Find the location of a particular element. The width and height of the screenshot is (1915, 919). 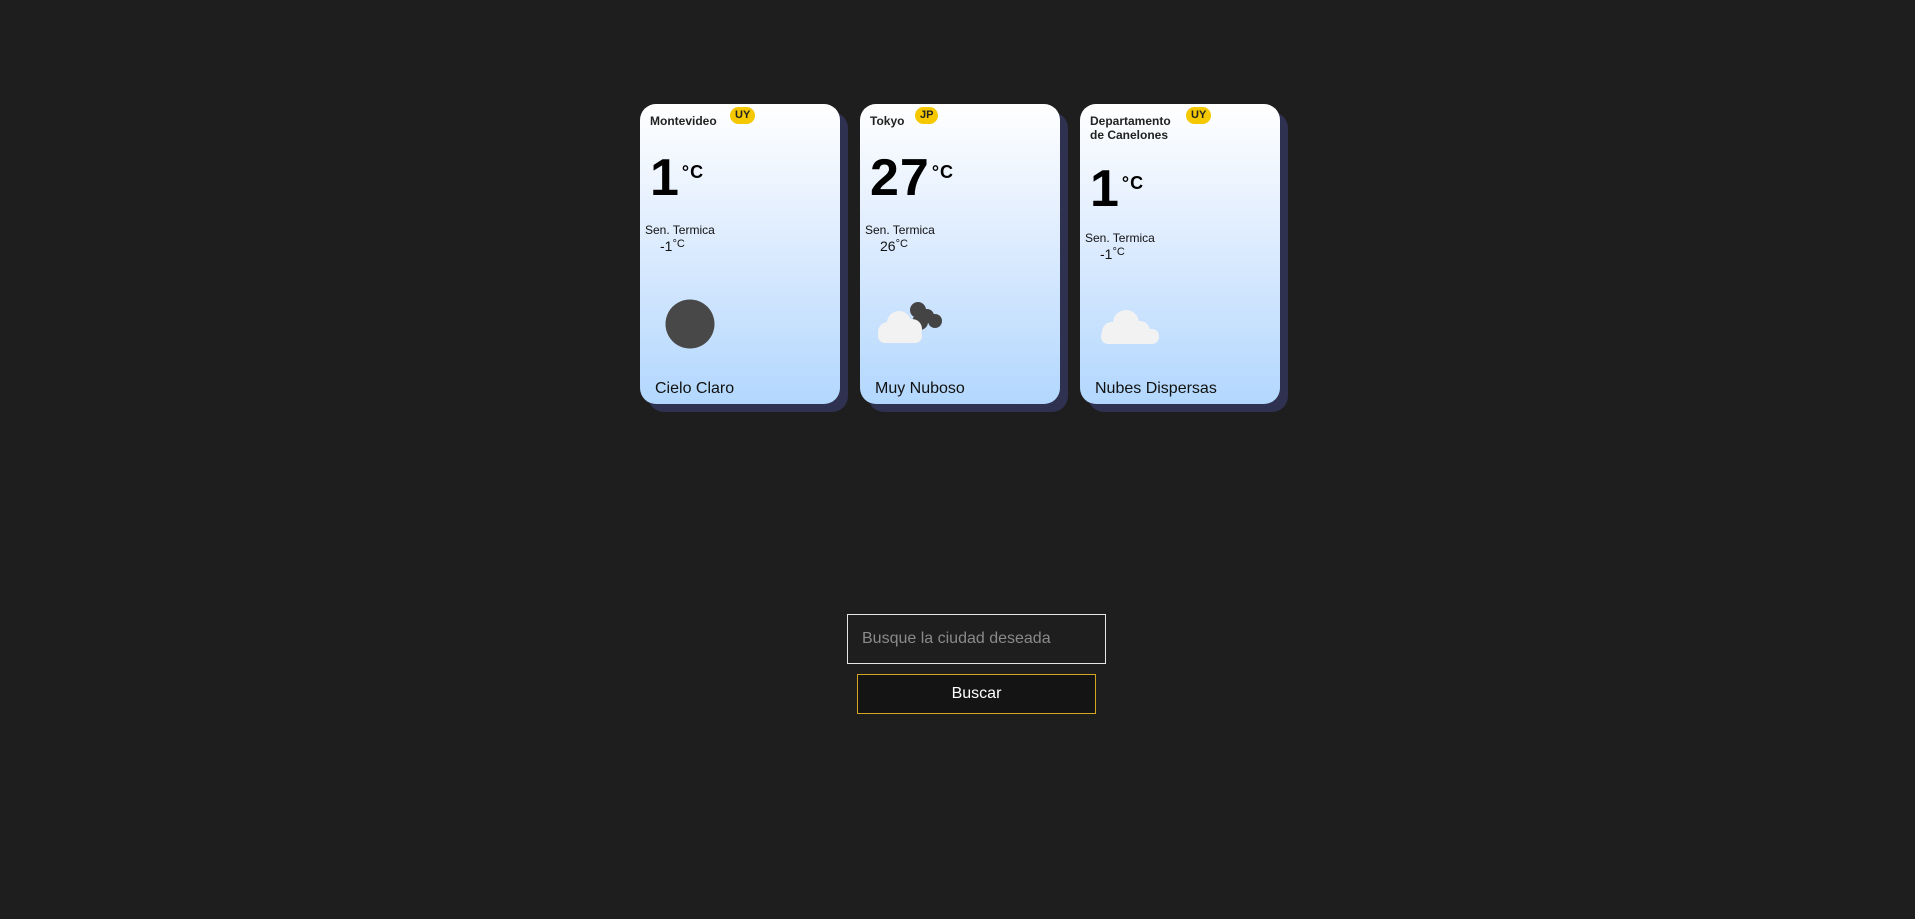

weather-description: Nubes Dispersas is located at coordinates (1156, 388).